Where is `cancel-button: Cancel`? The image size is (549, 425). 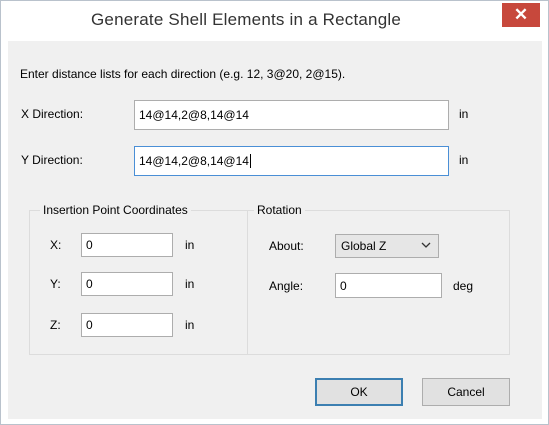
cancel-button: Cancel is located at coordinates (466, 392).